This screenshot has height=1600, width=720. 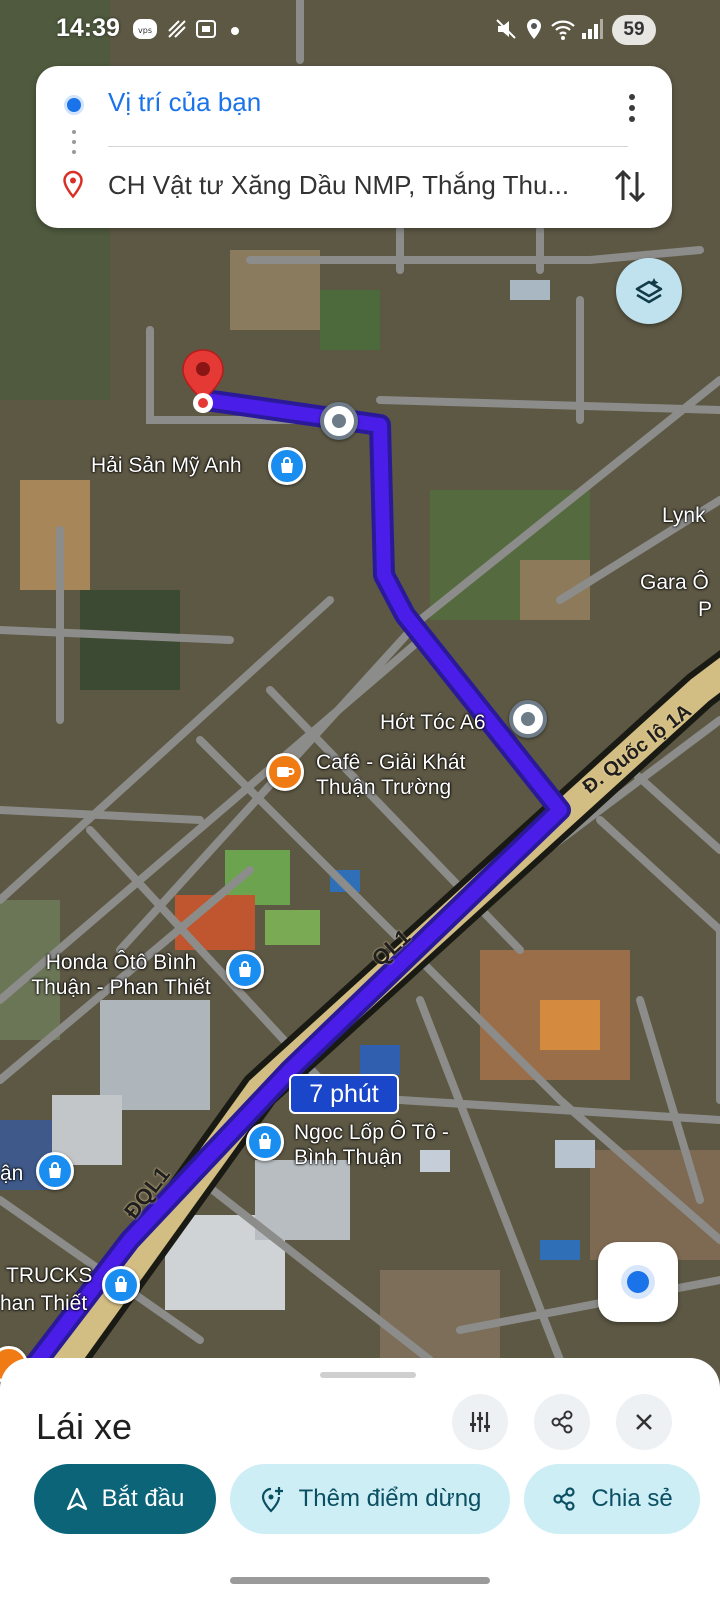 What do you see at coordinates (528, 719) in the screenshot?
I see `place-marker-icon` at bounding box center [528, 719].